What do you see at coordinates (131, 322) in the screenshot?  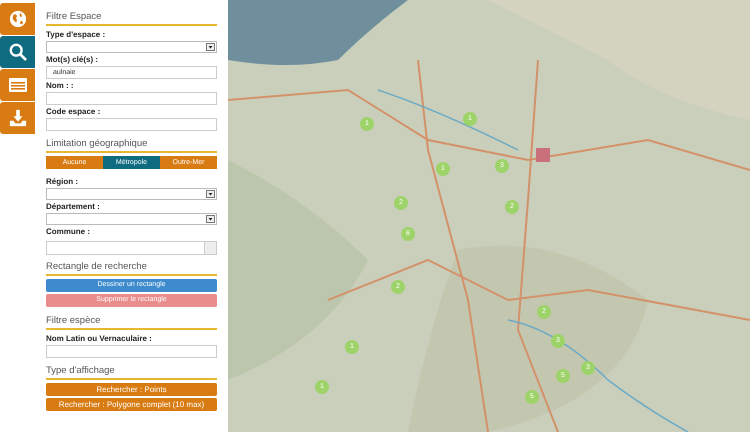 I see `section-title: Filtre espèce` at bounding box center [131, 322].